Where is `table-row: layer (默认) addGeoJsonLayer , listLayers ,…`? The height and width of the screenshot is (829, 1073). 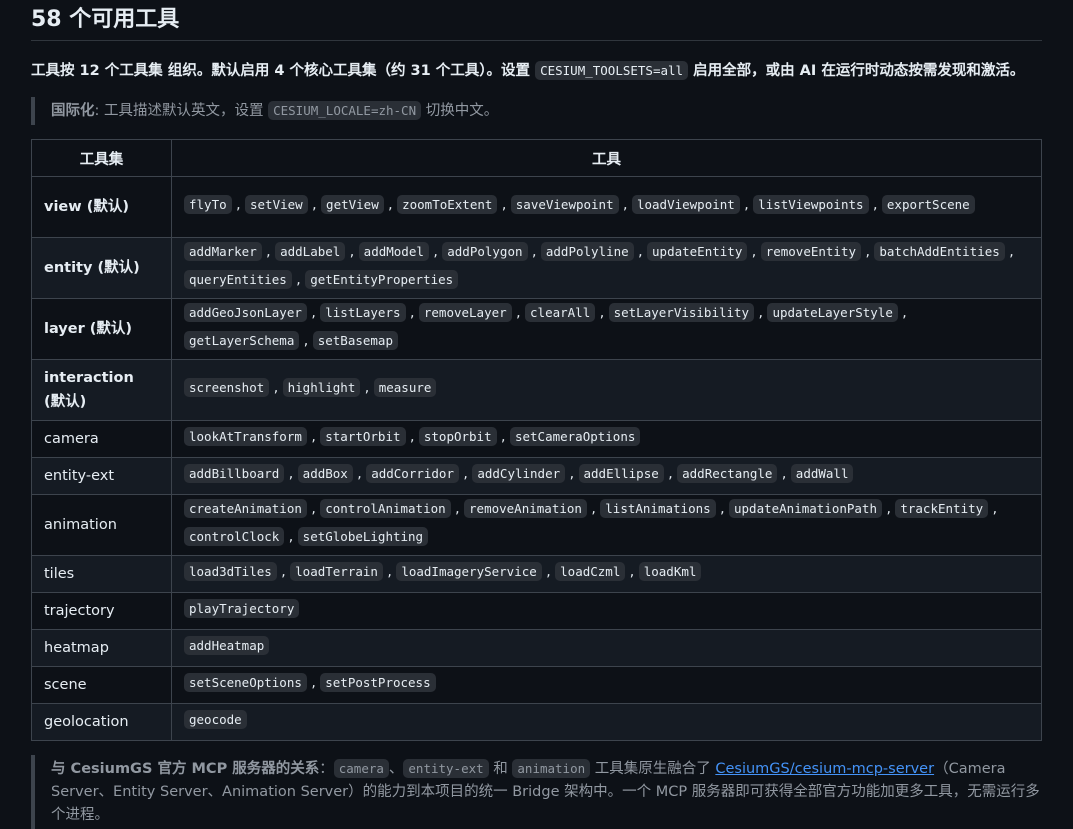 table-row: layer (默认) addGeoJsonLayer , listLayers ,… is located at coordinates (536, 329).